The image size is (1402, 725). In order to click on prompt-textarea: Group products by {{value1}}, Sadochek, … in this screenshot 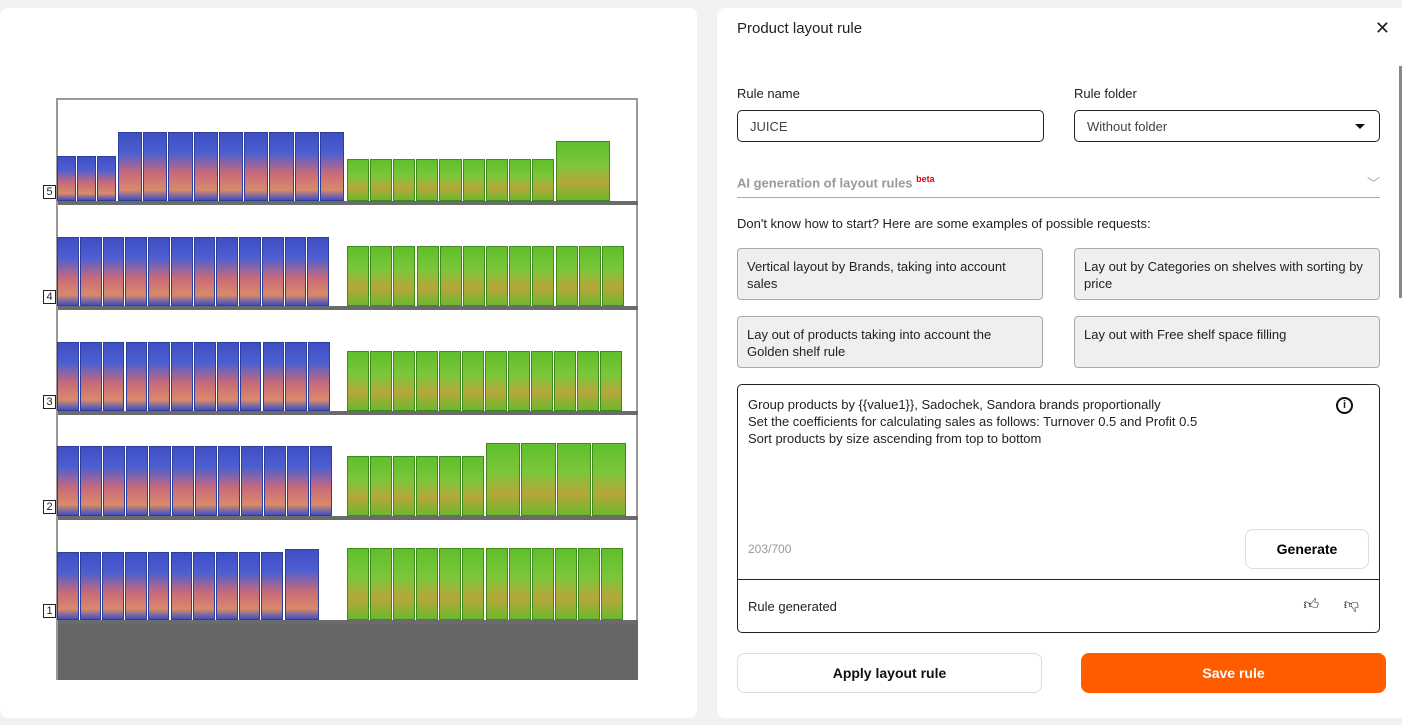, I will do `click(972, 421)`.